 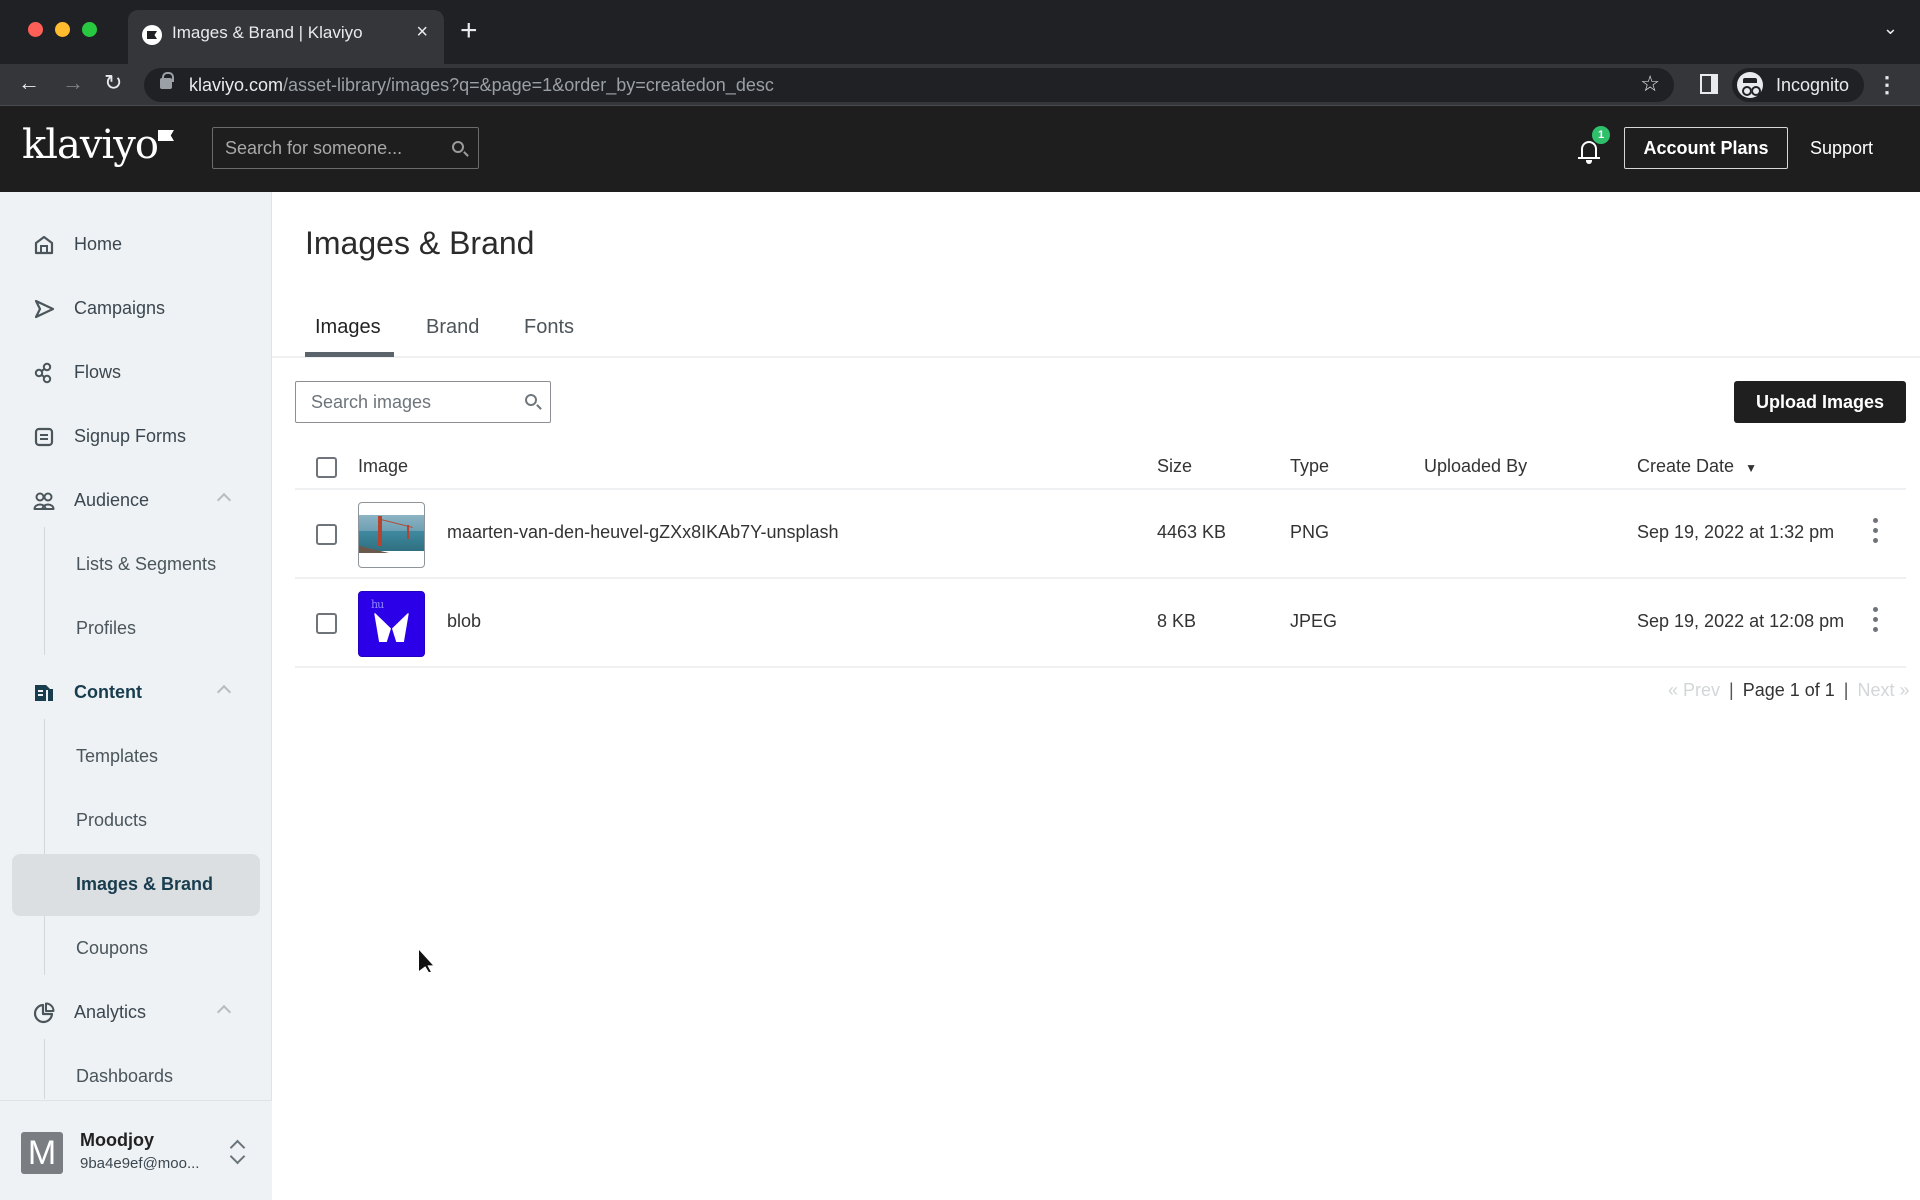 What do you see at coordinates (1694, 690) in the screenshot?
I see `prev-page-link: « Prev` at bounding box center [1694, 690].